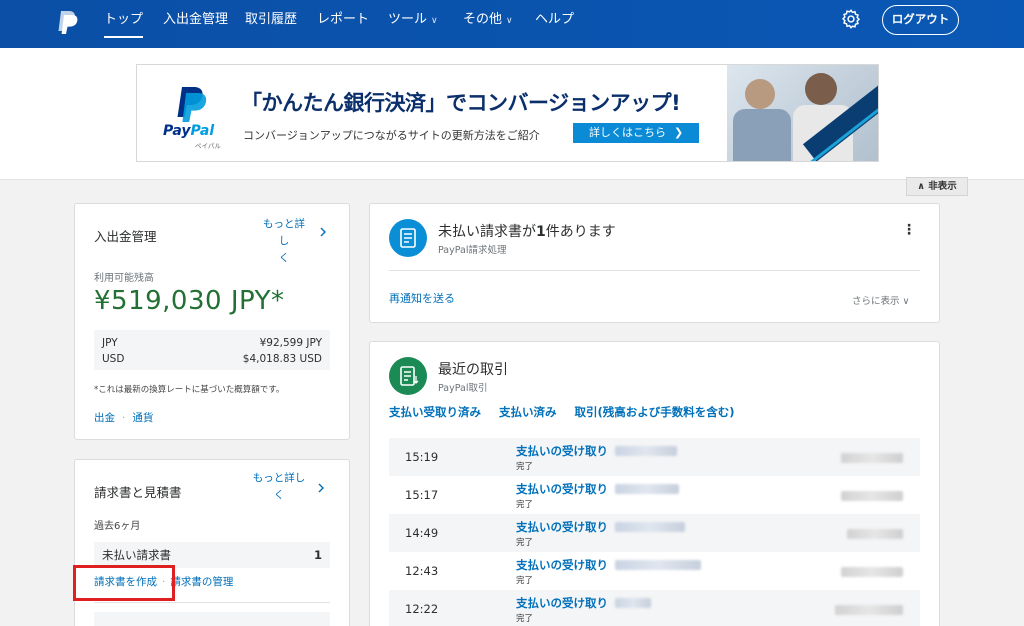 This screenshot has width=1024, height=626. I want to click on nav-item-top: トップ, so click(124, 24).